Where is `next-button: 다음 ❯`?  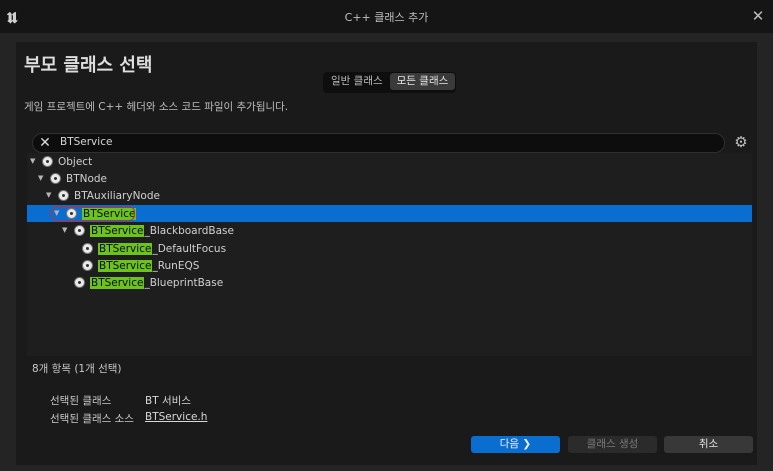
next-button: 다음 ❯ is located at coordinates (515, 444).